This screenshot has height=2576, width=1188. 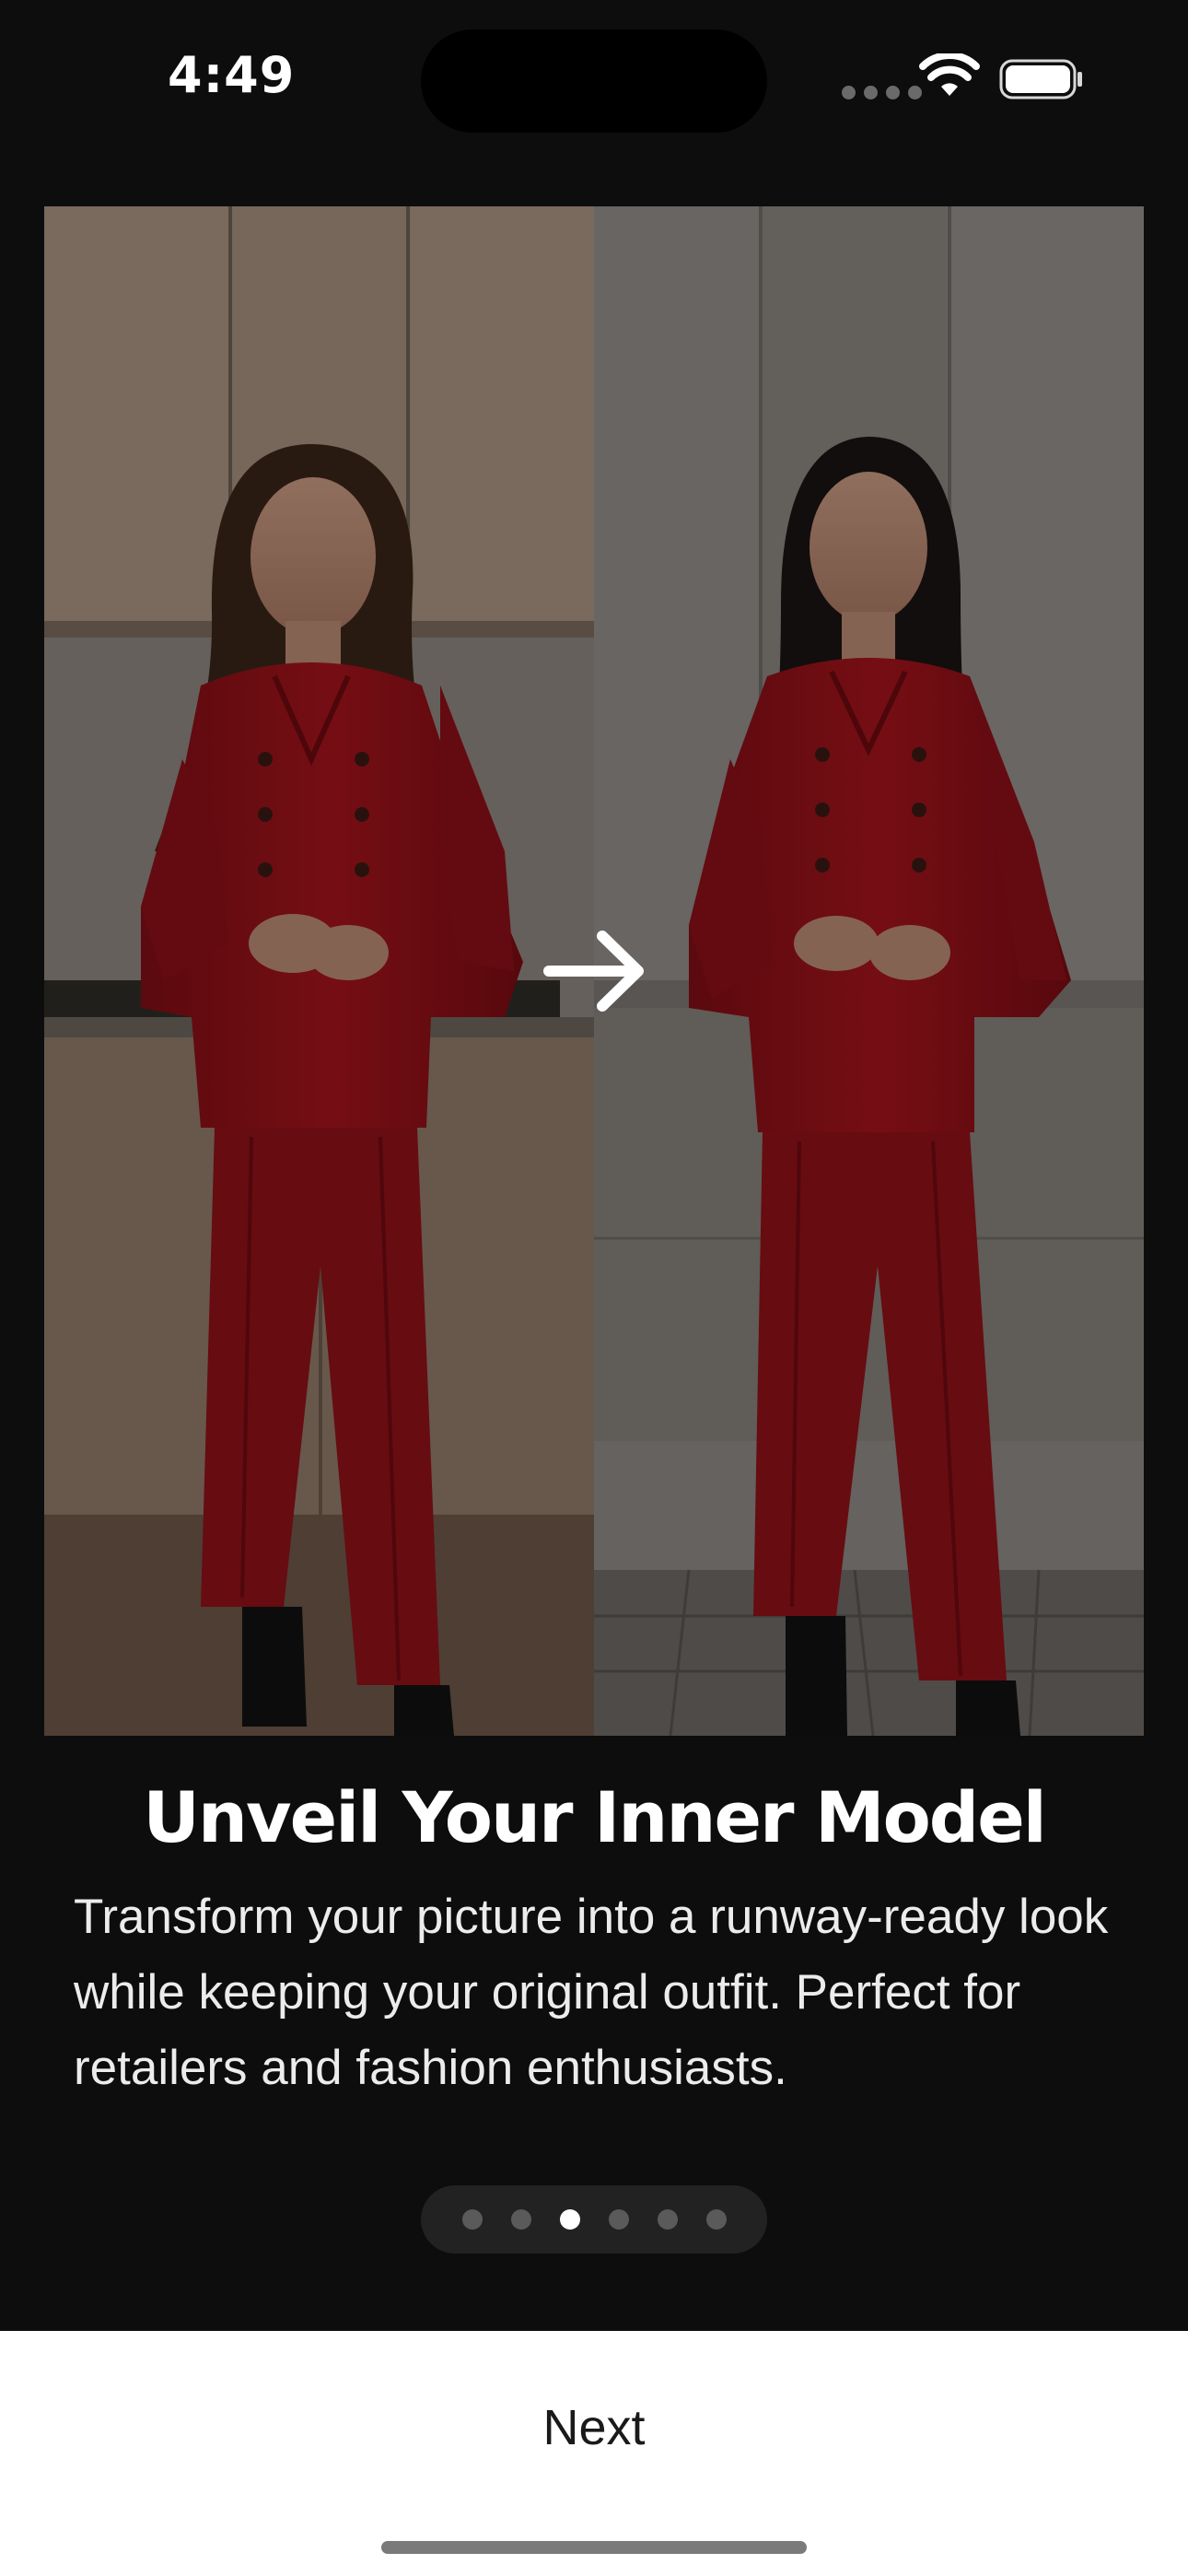 What do you see at coordinates (882, 93) in the screenshot?
I see `cellular-signal-icon` at bounding box center [882, 93].